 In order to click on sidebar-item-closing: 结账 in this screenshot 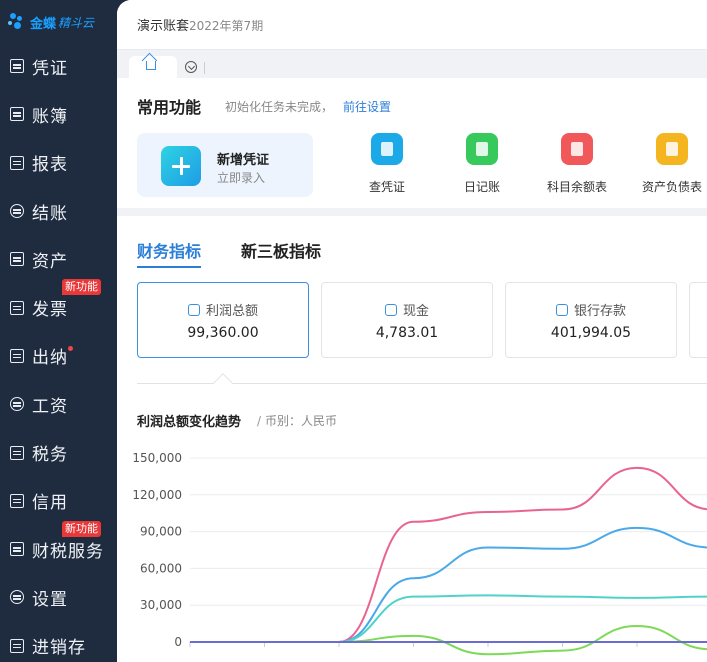, I will do `click(58, 211)`.